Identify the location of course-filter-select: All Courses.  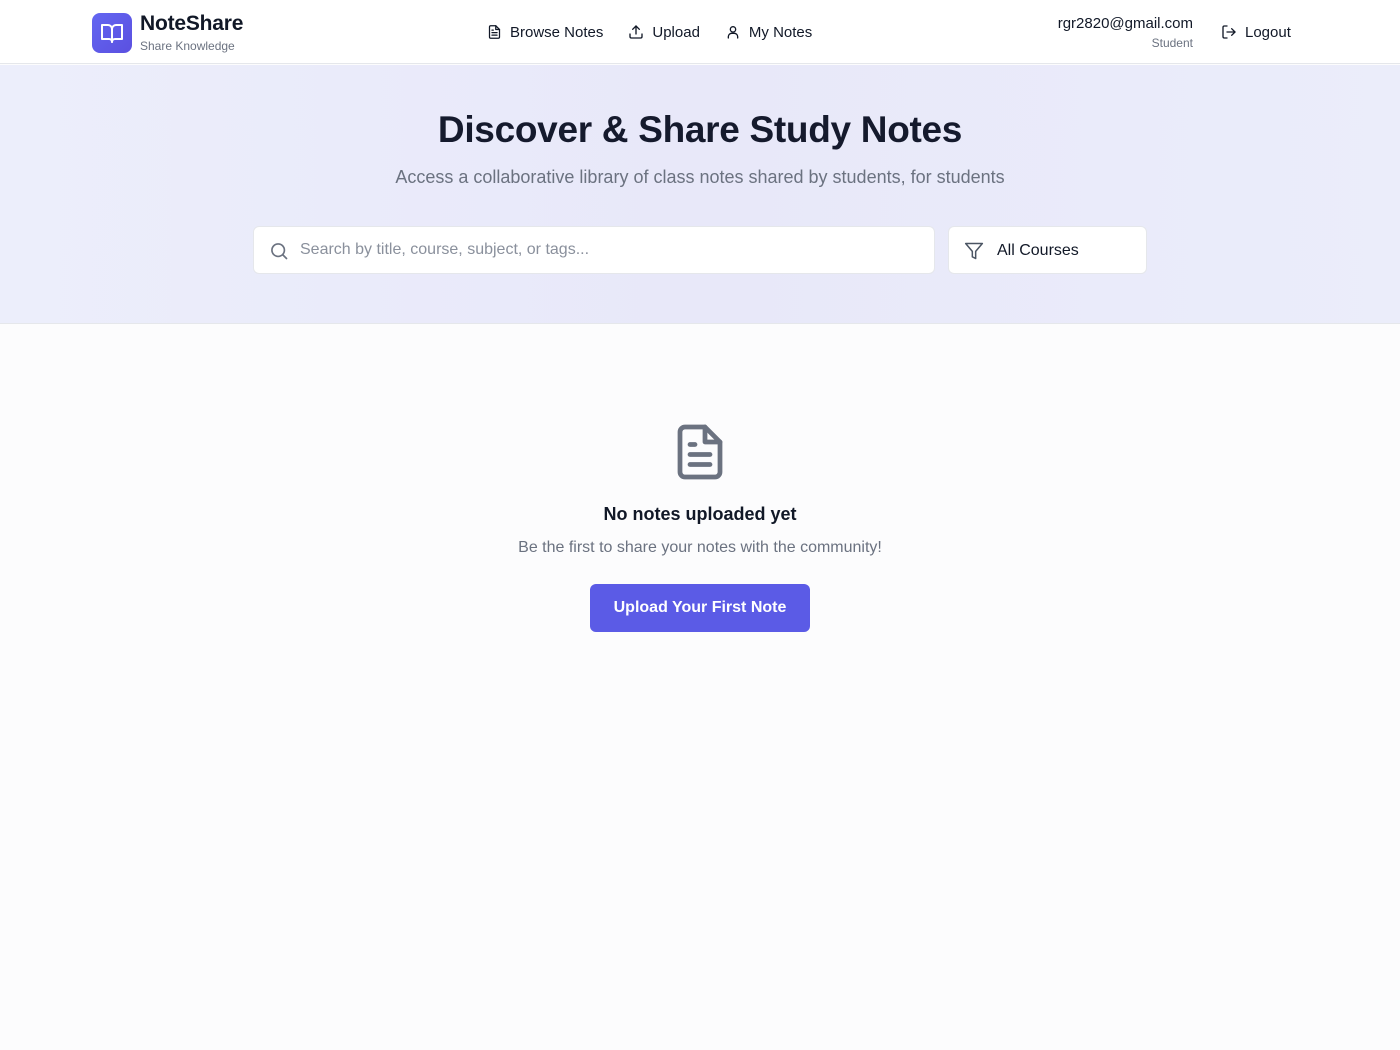
(1047, 250).